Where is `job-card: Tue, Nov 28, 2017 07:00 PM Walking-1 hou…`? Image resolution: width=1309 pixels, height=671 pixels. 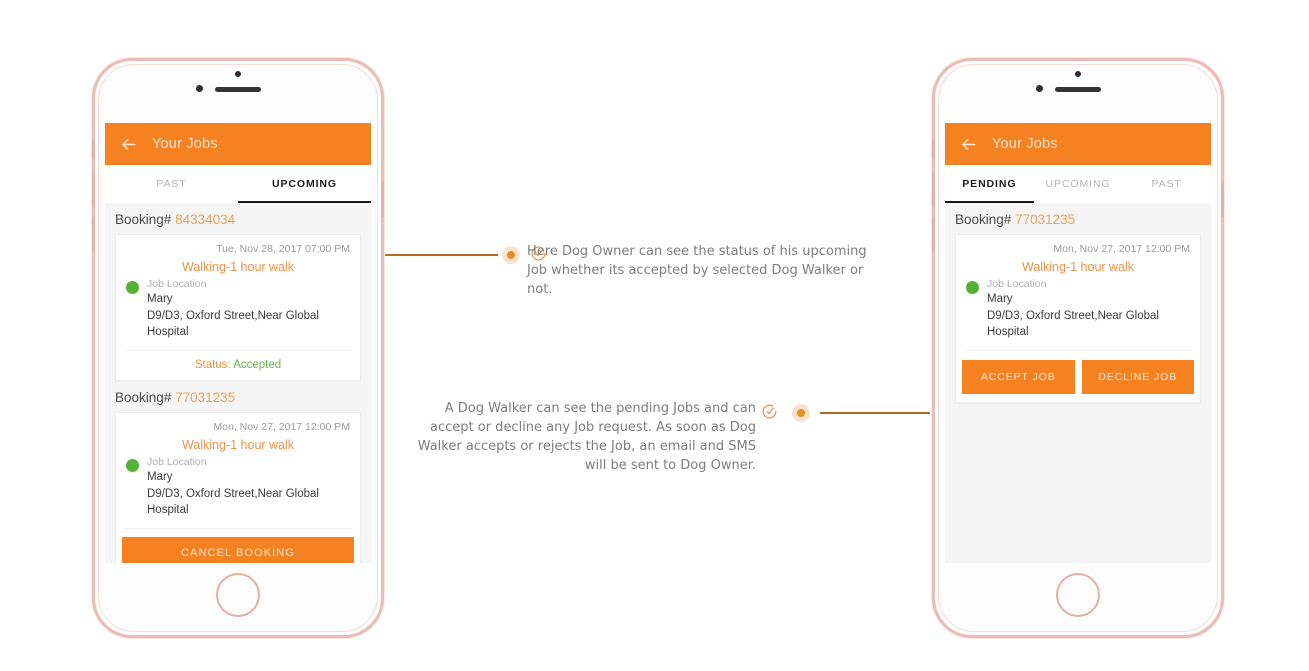
job-card: Tue, Nov 28, 2017 07:00 PM Walking-1 hou… is located at coordinates (238, 308).